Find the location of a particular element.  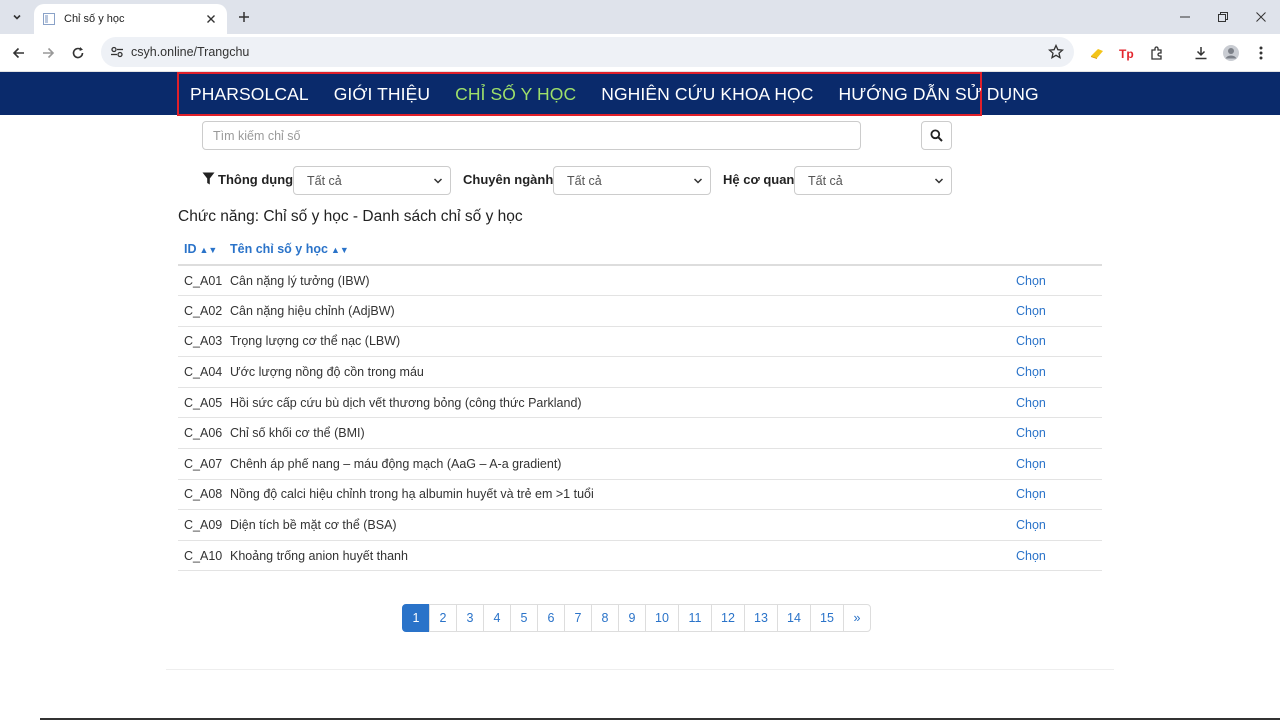

restore-icon is located at coordinates (1223, 17).